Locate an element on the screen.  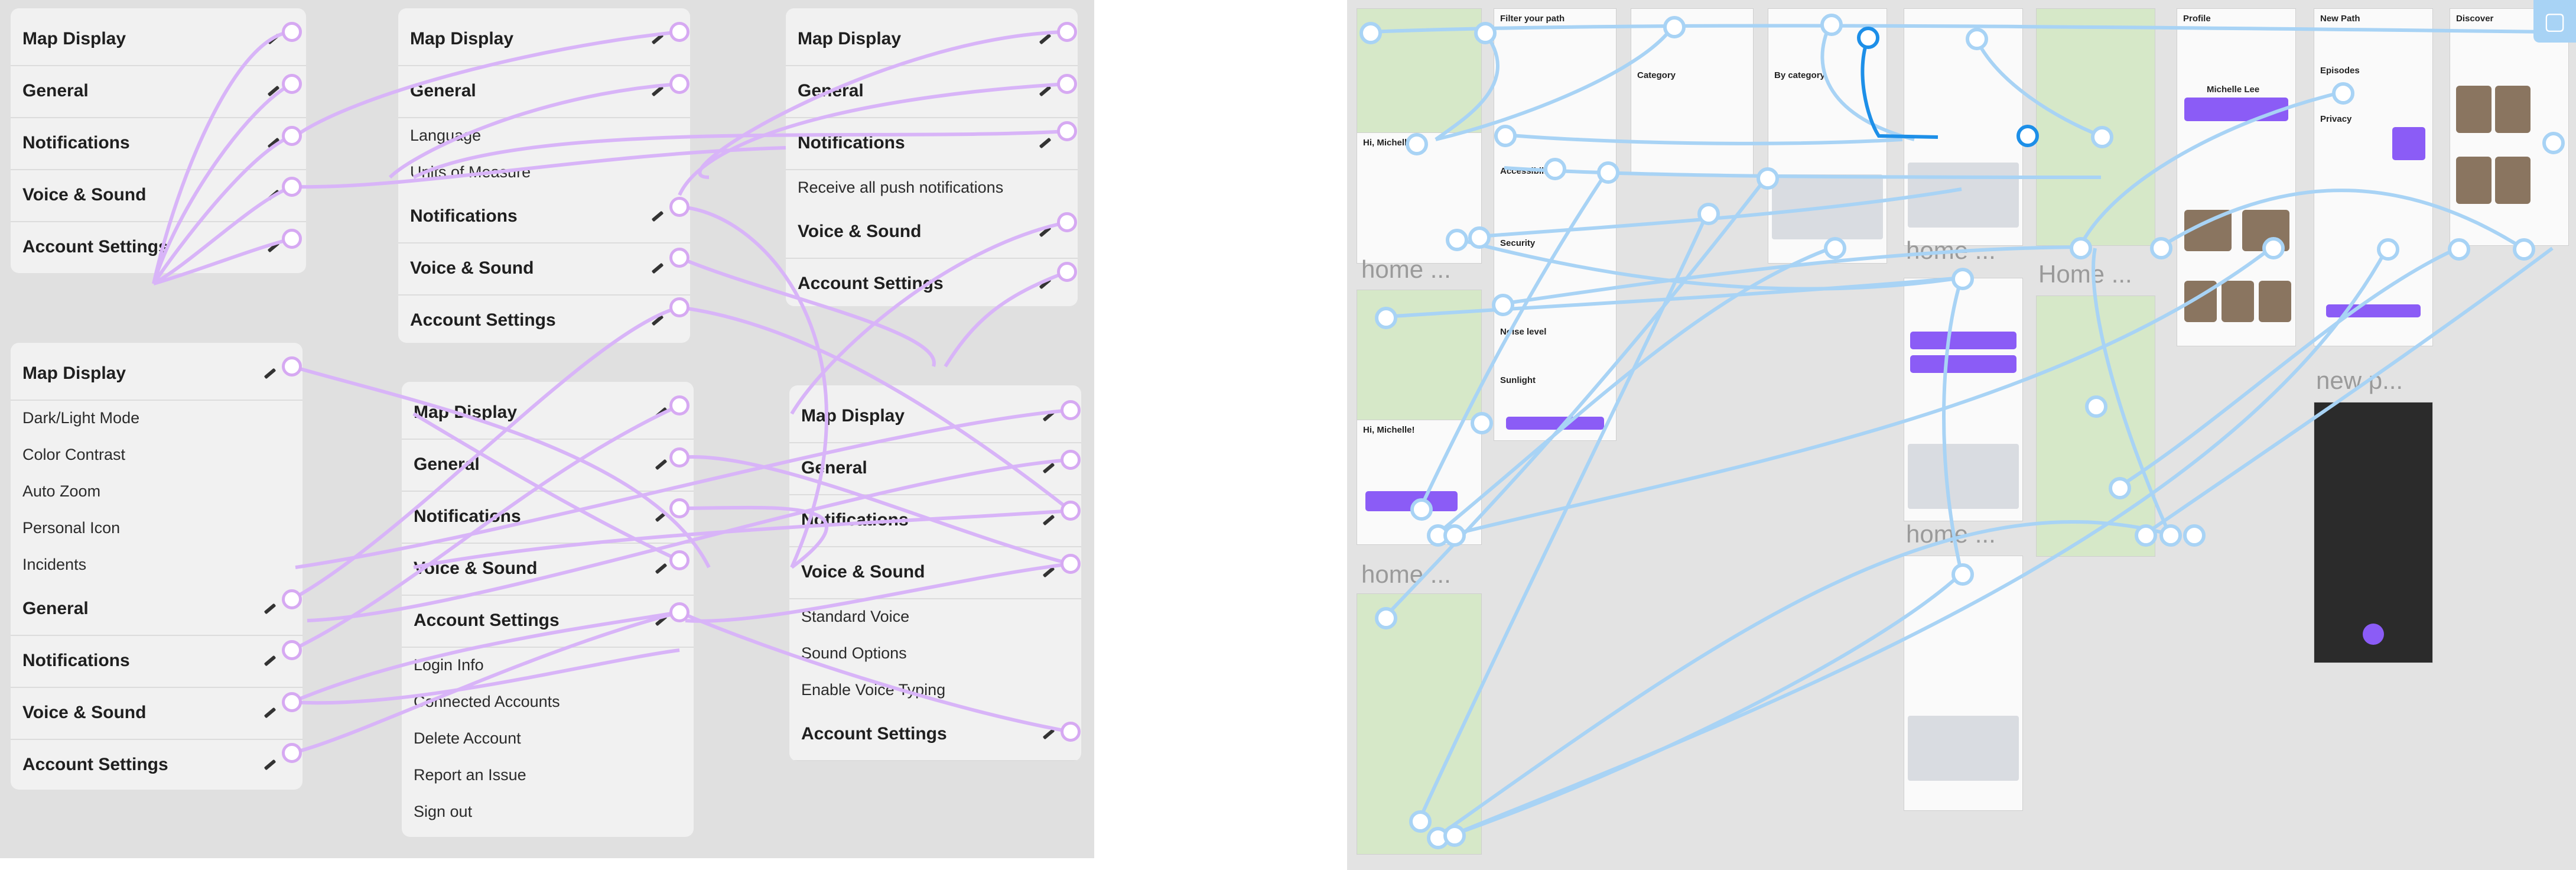
create-button is located at coordinates (2374, 310).